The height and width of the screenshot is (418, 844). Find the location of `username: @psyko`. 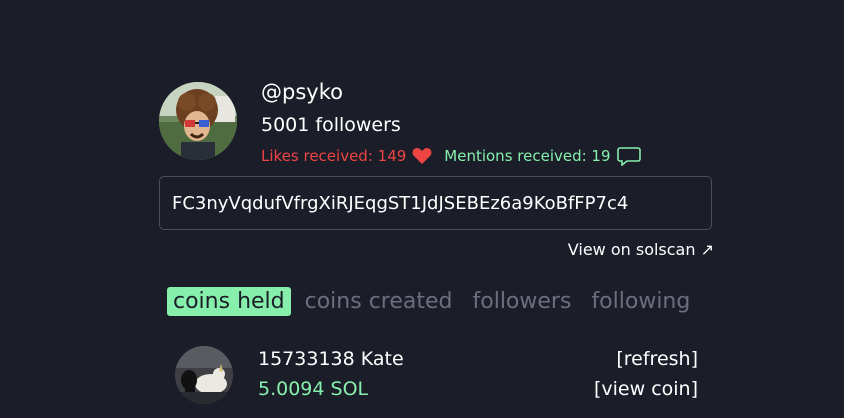

username: @psyko is located at coordinates (302, 92).